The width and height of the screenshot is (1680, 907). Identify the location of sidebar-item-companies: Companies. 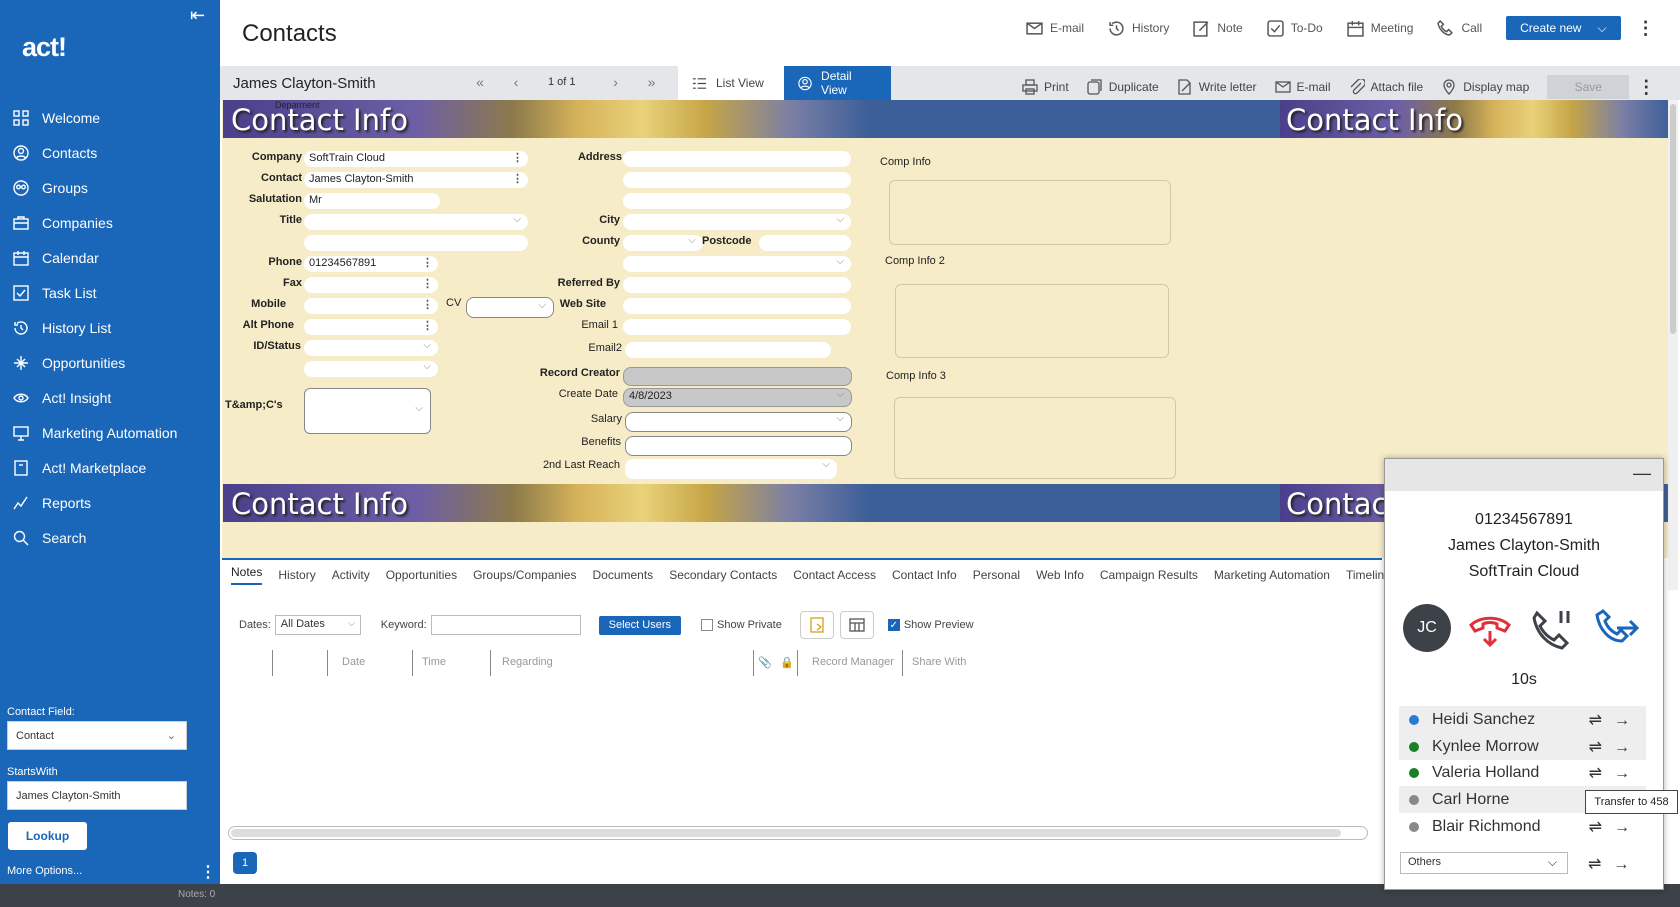
(110, 222).